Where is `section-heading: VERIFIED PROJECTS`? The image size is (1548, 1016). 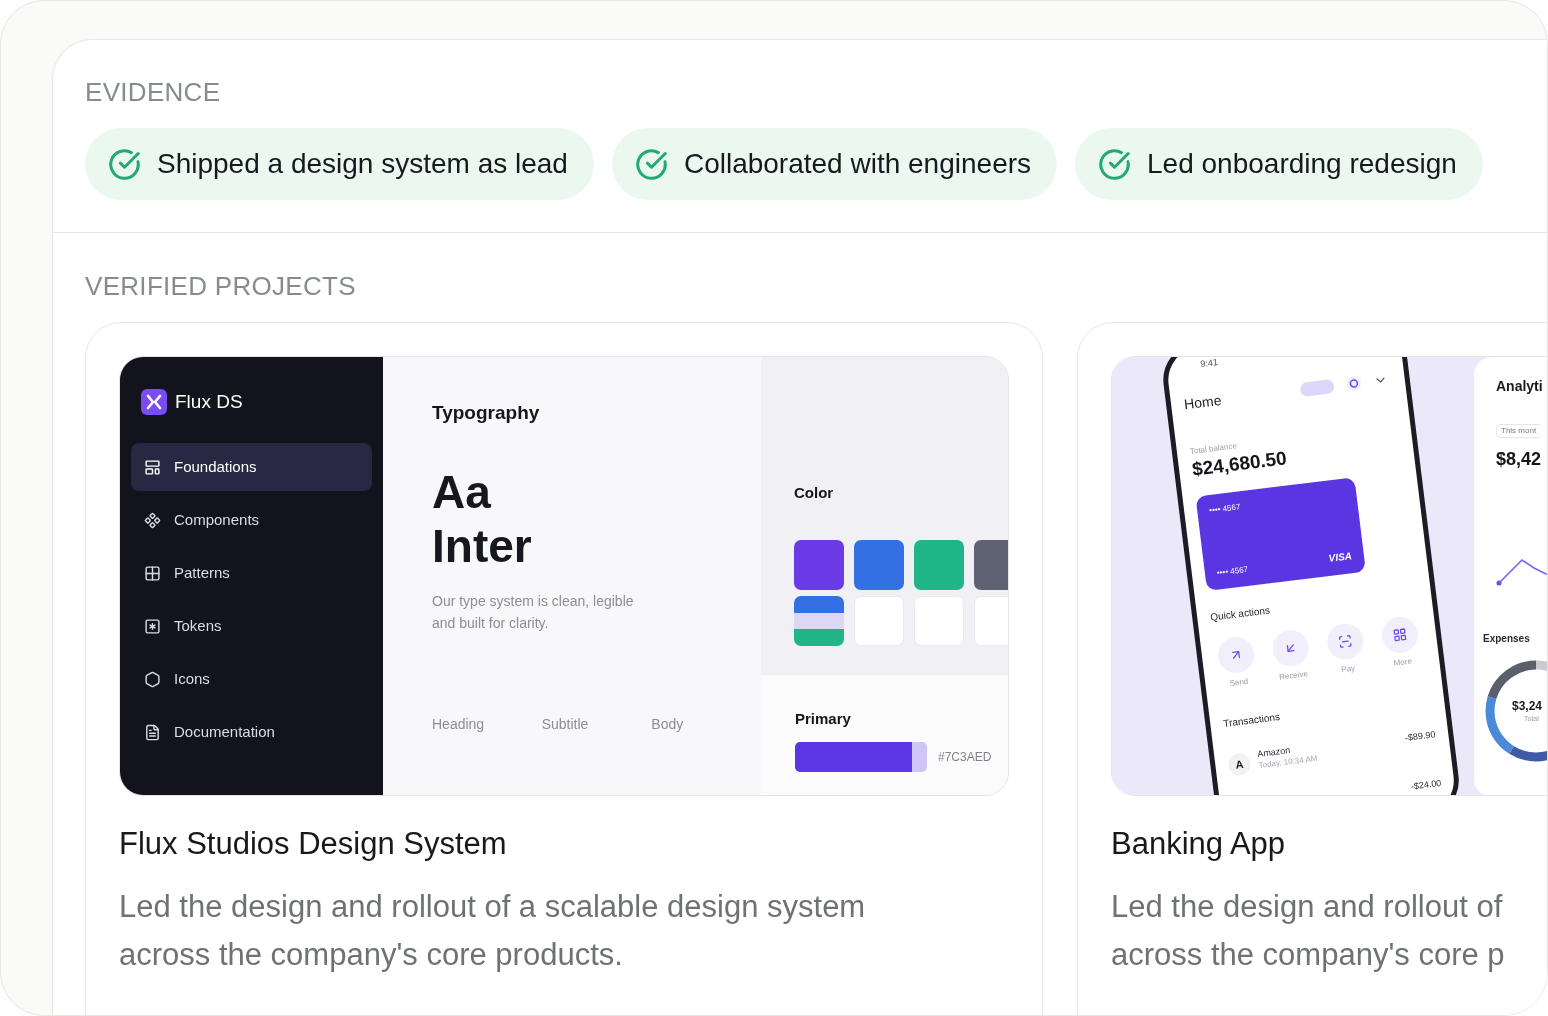
section-heading: VERIFIED PROJECTS is located at coordinates (221, 286).